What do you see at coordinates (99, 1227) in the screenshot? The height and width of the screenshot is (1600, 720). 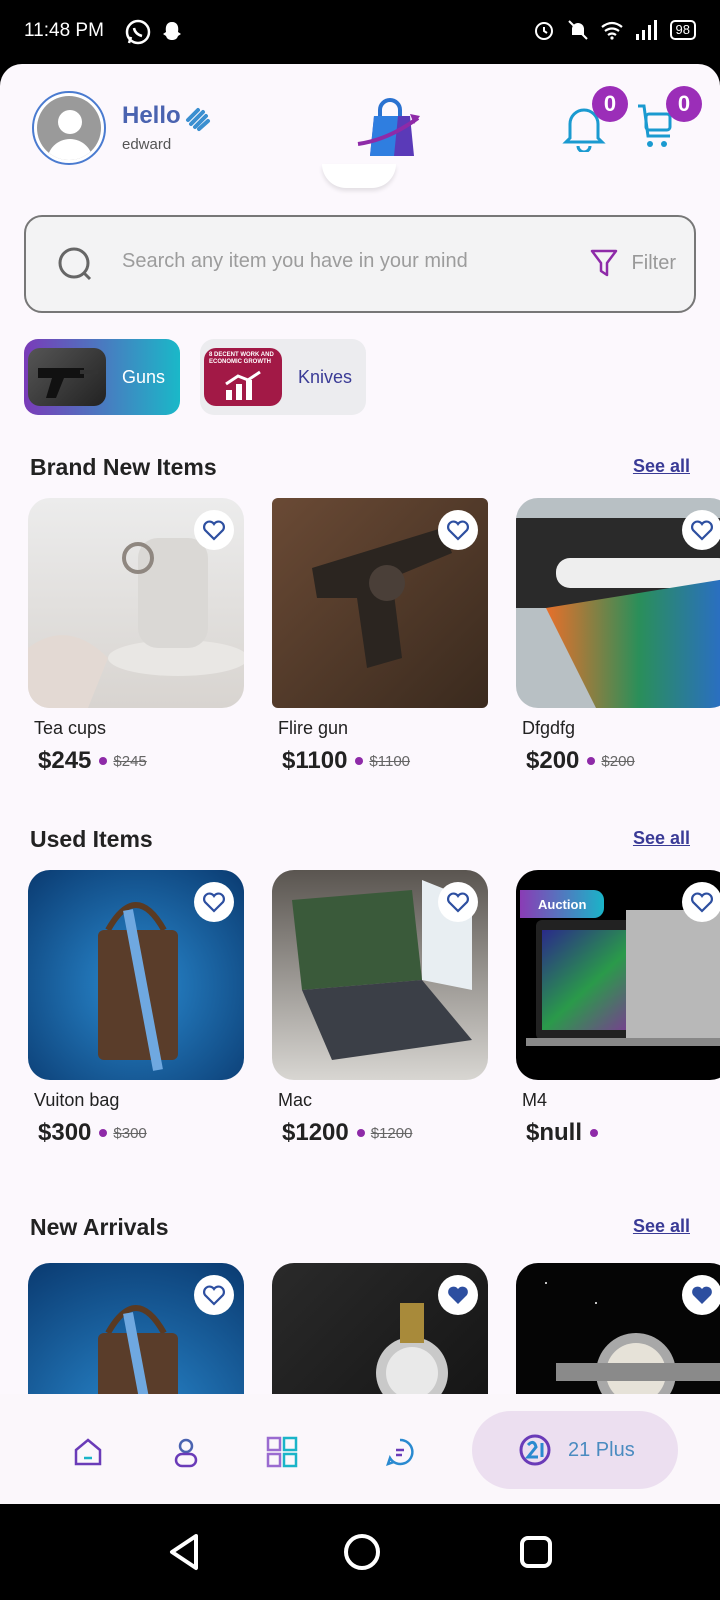 I see `section-title-new-arrivals: New Arrivals` at bounding box center [99, 1227].